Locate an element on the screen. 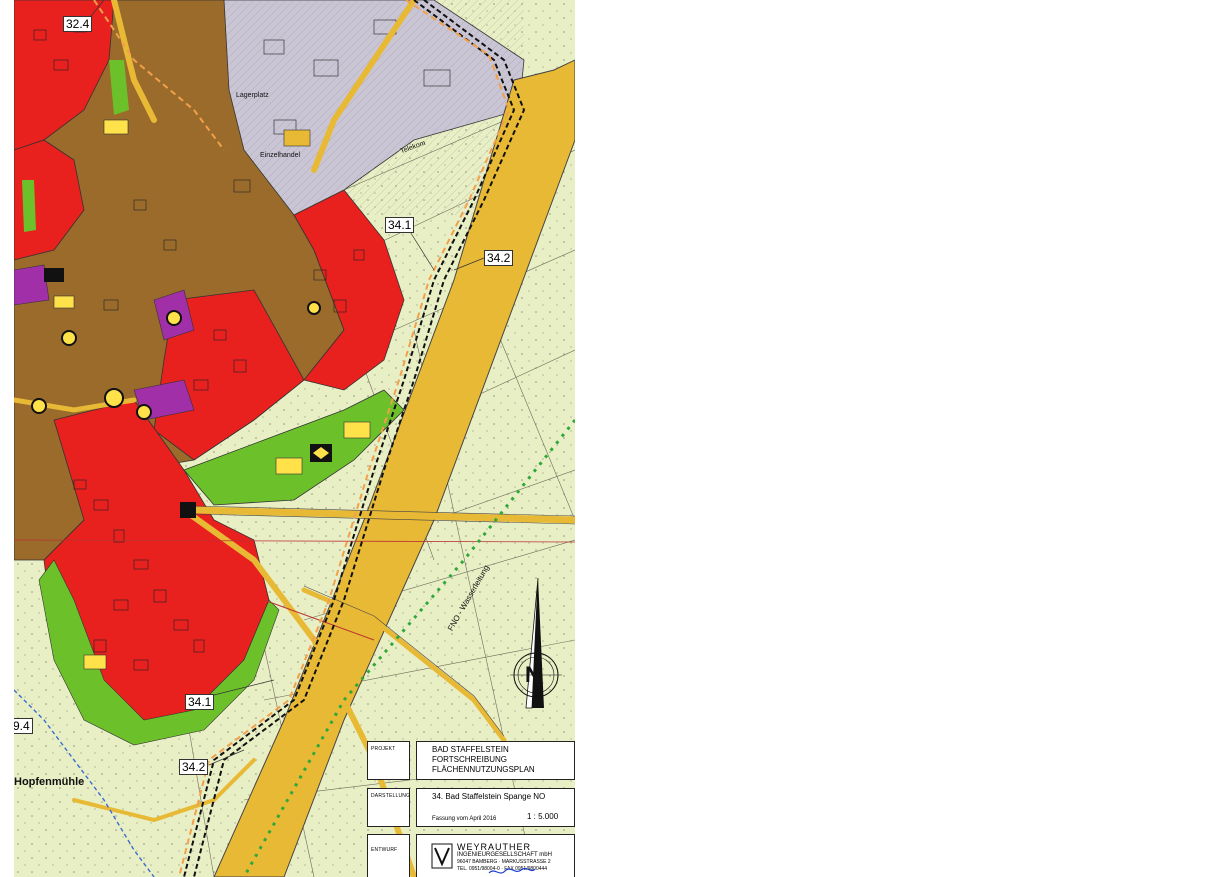 This screenshot has width=1226, height=877. street-label: Lagerplatz is located at coordinates (252, 95).